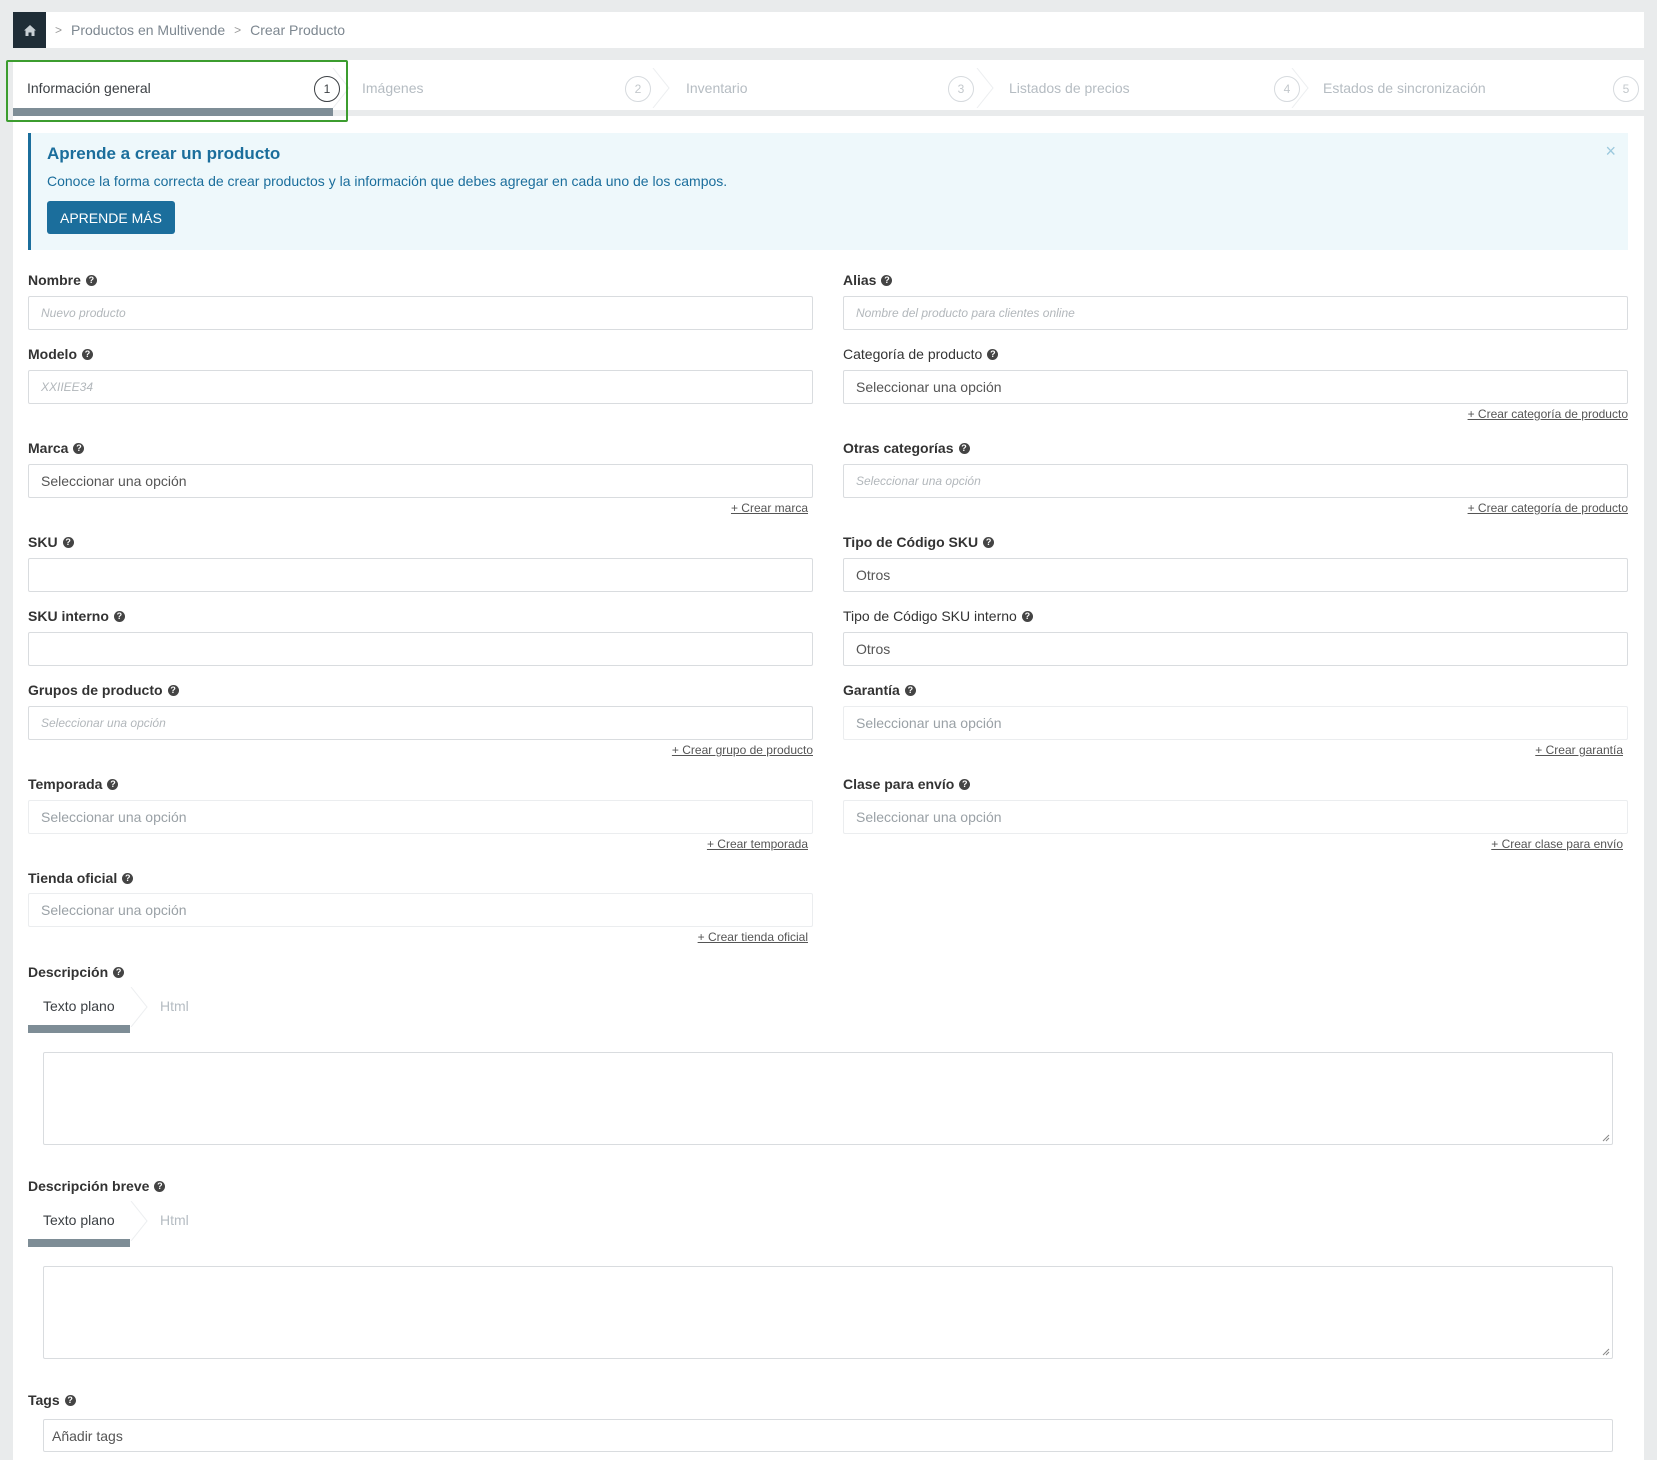 This screenshot has height=1460, width=1657. I want to click on create-warranty-link: + Crear garantía, so click(1533, 750).